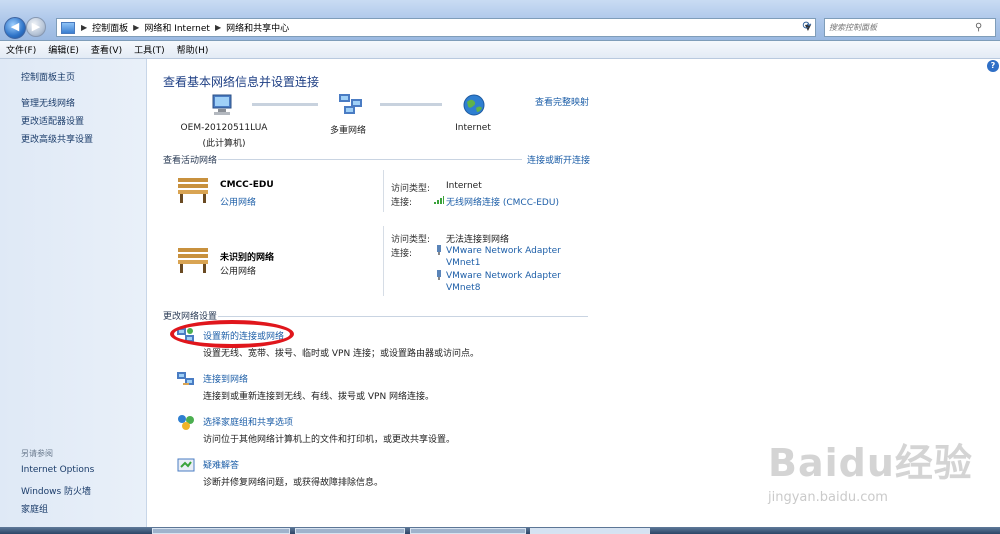 The image size is (1000, 534). Describe the element at coordinates (500, 50) in the screenshot. I see `menu-bar: 文件(F) 编辑(E) 查看(V) 工具(T) 帮助(H)` at that location.